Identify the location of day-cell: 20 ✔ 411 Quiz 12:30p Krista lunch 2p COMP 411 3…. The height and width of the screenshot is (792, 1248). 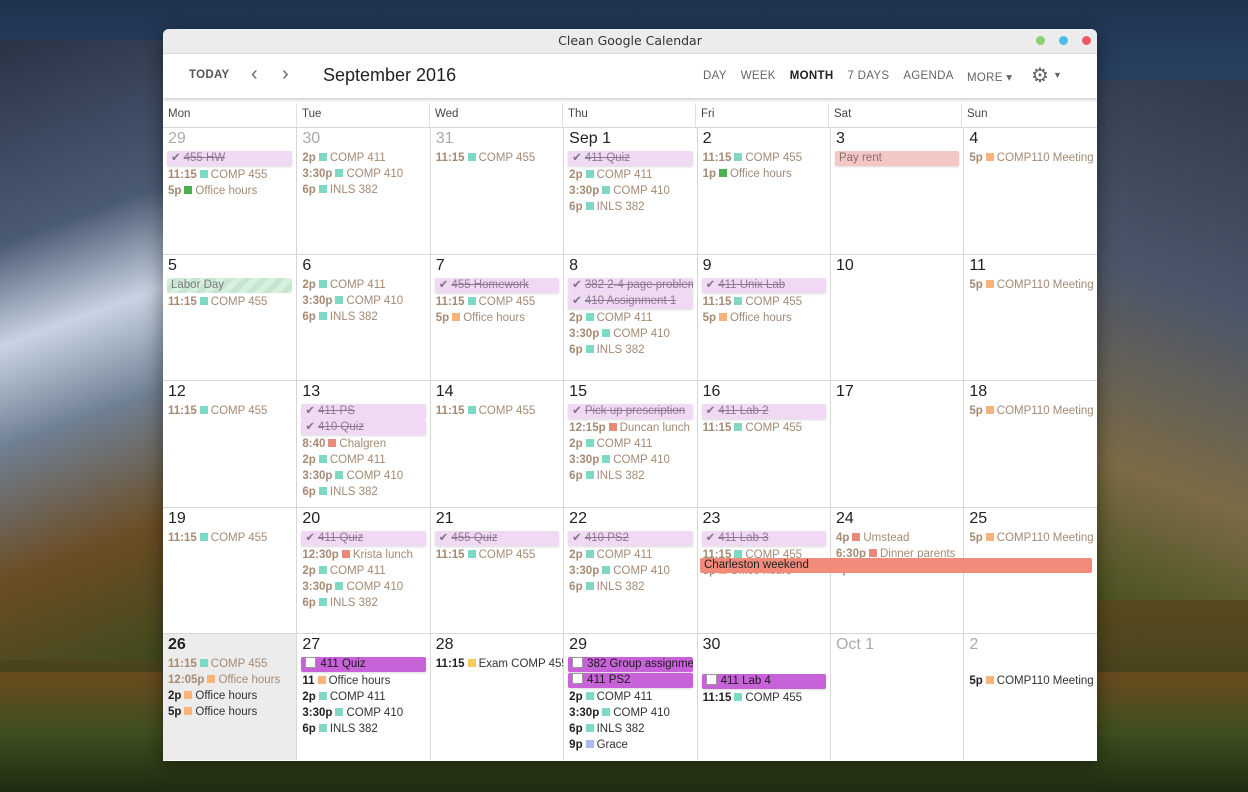
(362, 570).